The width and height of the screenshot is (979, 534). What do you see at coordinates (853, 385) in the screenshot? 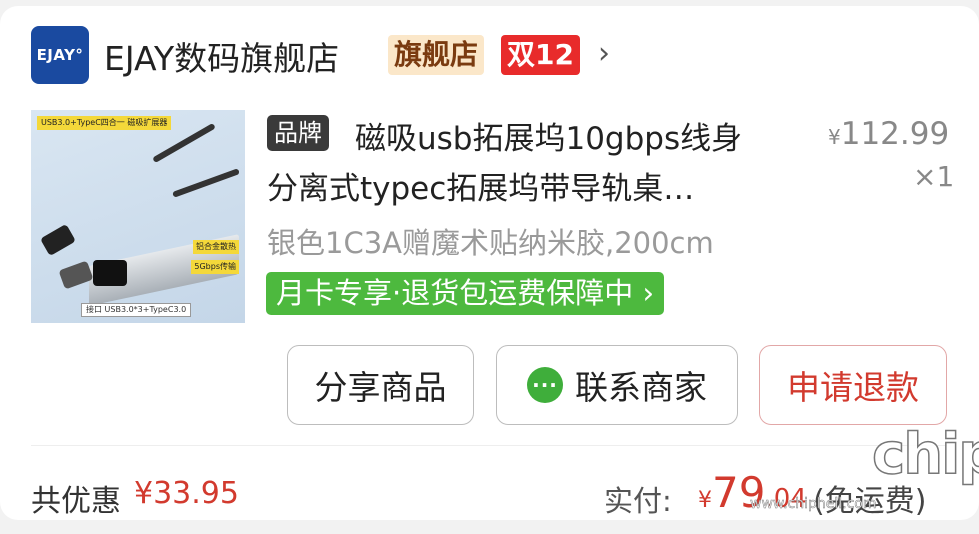
I see `refund-button: 申请退款` at bounding box center [853, 385].